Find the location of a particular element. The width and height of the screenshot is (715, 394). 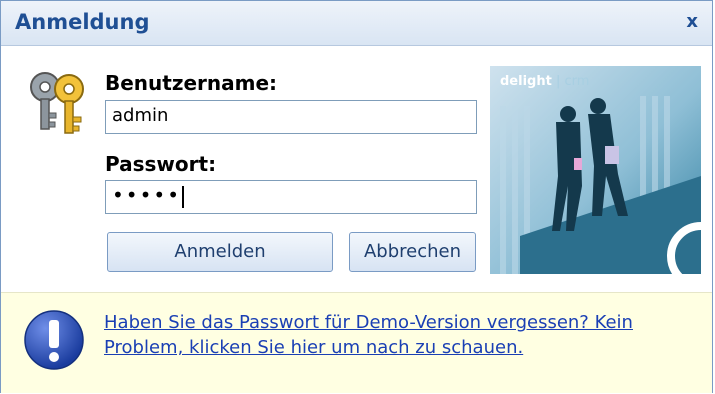

close-icon: x is located at coordinates (692, 21).